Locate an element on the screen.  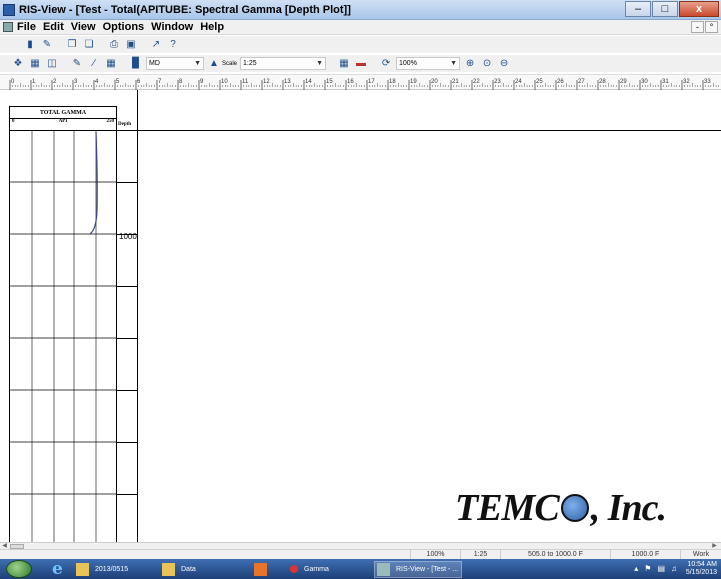
app-icon is located at coordinates (294, 569).